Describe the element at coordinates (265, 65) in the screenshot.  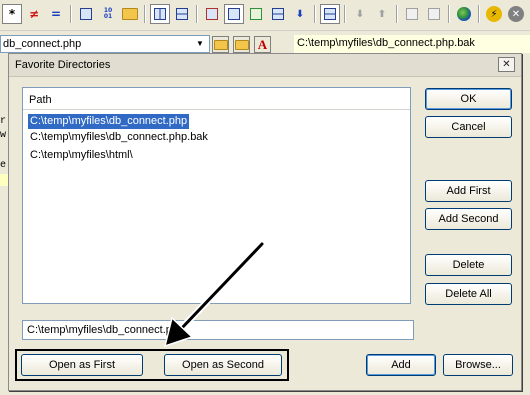
I see `dialog-title-bar: Favorite Directories ✕` at that location.